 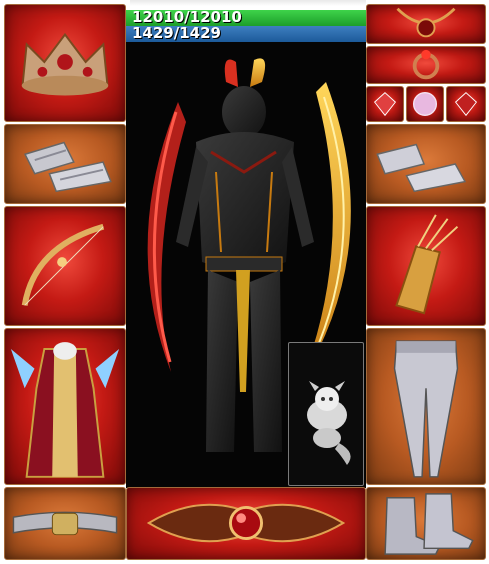 What do you see at coordinates (329, 423) in the screenshot?
I see `white-dragon-pet-icon` at bounding box center [329, 423].